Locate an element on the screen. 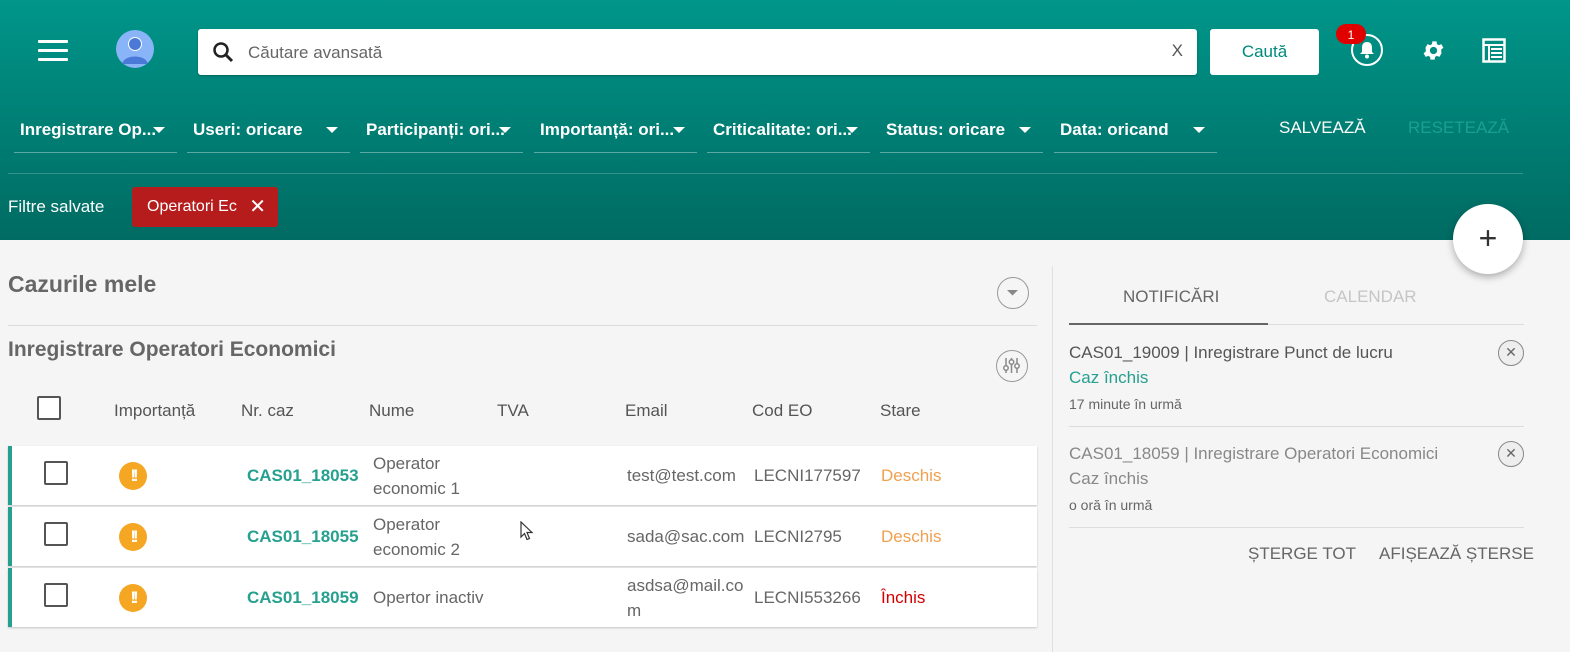 This screenshot has width=1570, height=652. active-tab-indicator is located at coordinates (1168, 324).